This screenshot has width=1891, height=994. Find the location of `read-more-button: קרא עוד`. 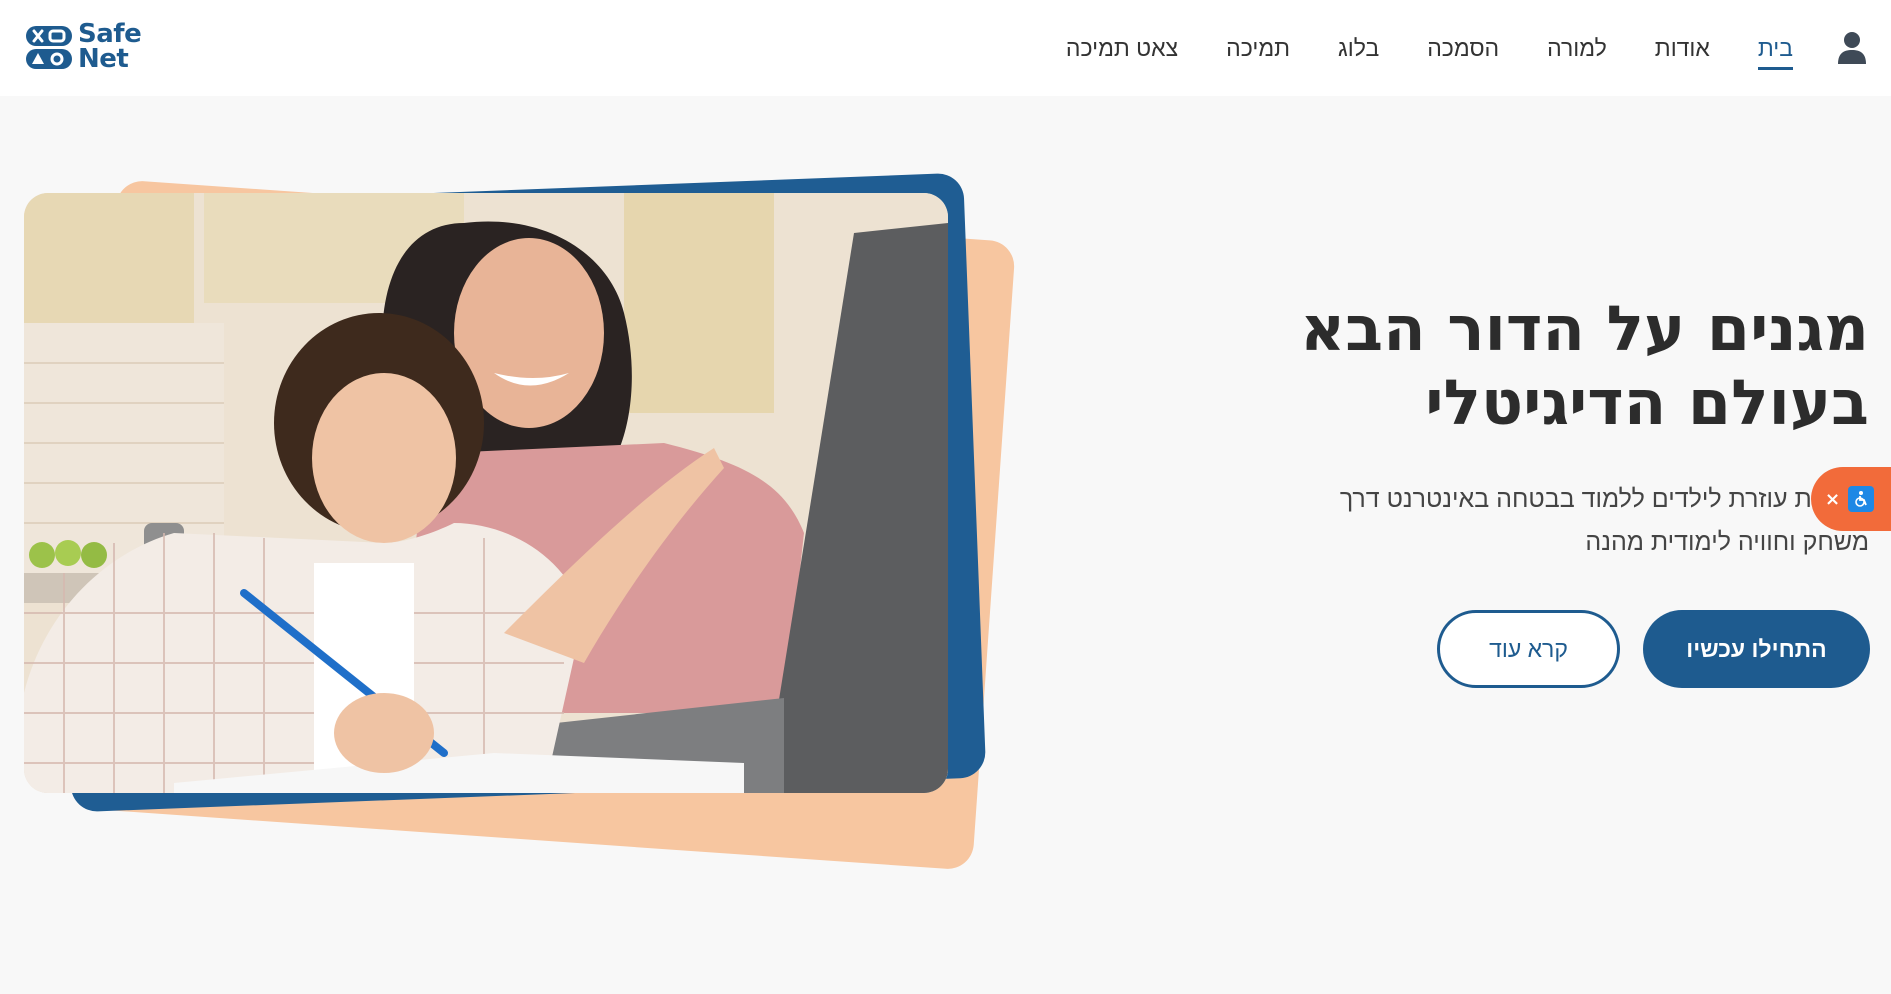

read-more-button: קרא עוד is located at coordinates (1528, 649).